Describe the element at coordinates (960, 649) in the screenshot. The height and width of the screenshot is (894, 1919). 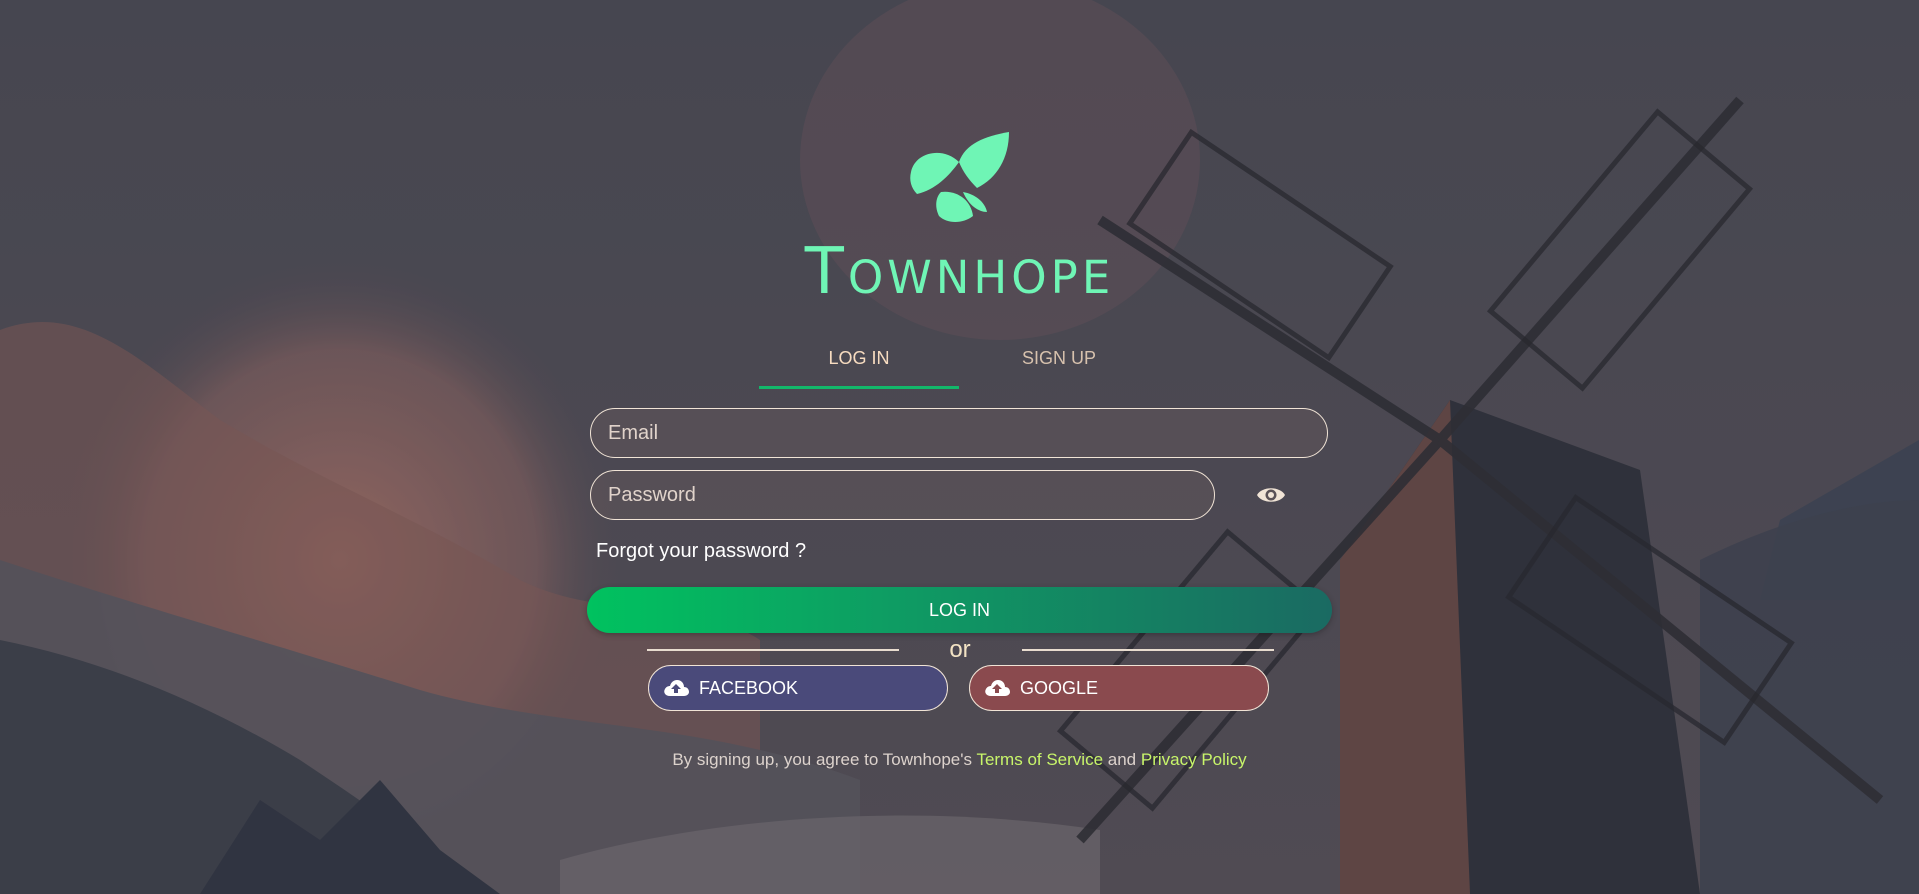
I see `divider-label: or` at that location.